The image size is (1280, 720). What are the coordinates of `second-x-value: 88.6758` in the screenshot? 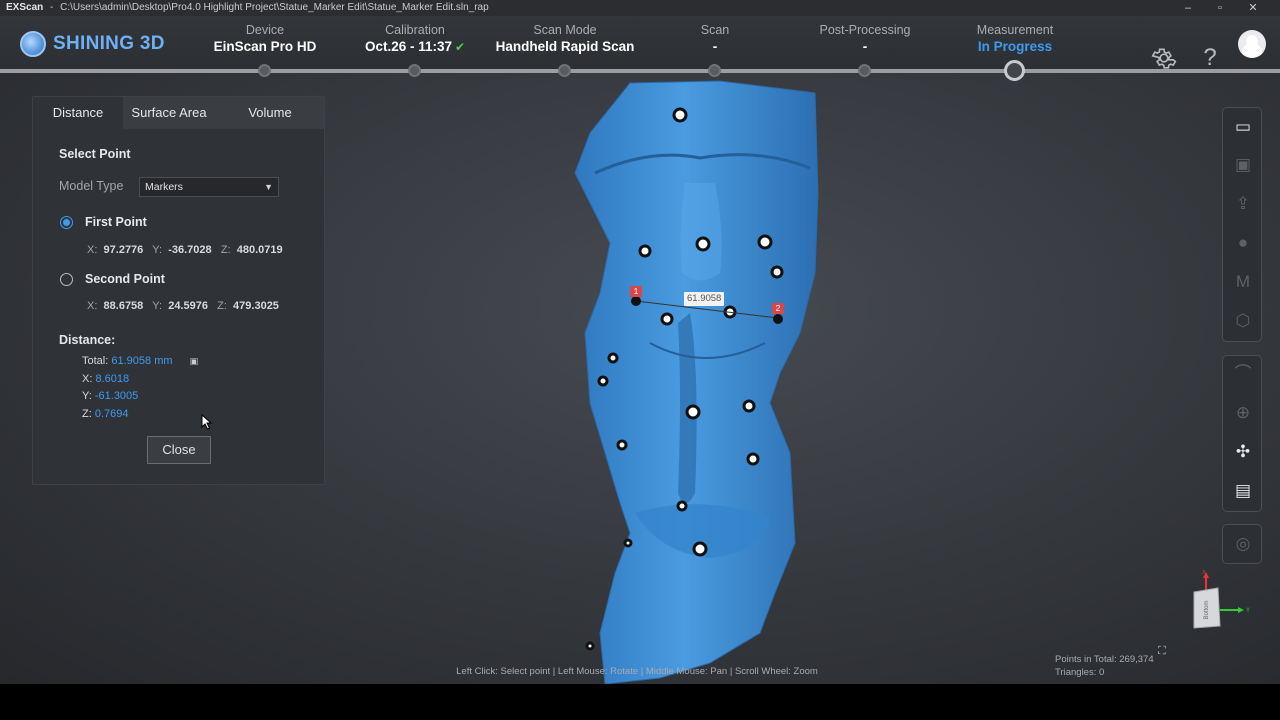 It's located at (123, 306).